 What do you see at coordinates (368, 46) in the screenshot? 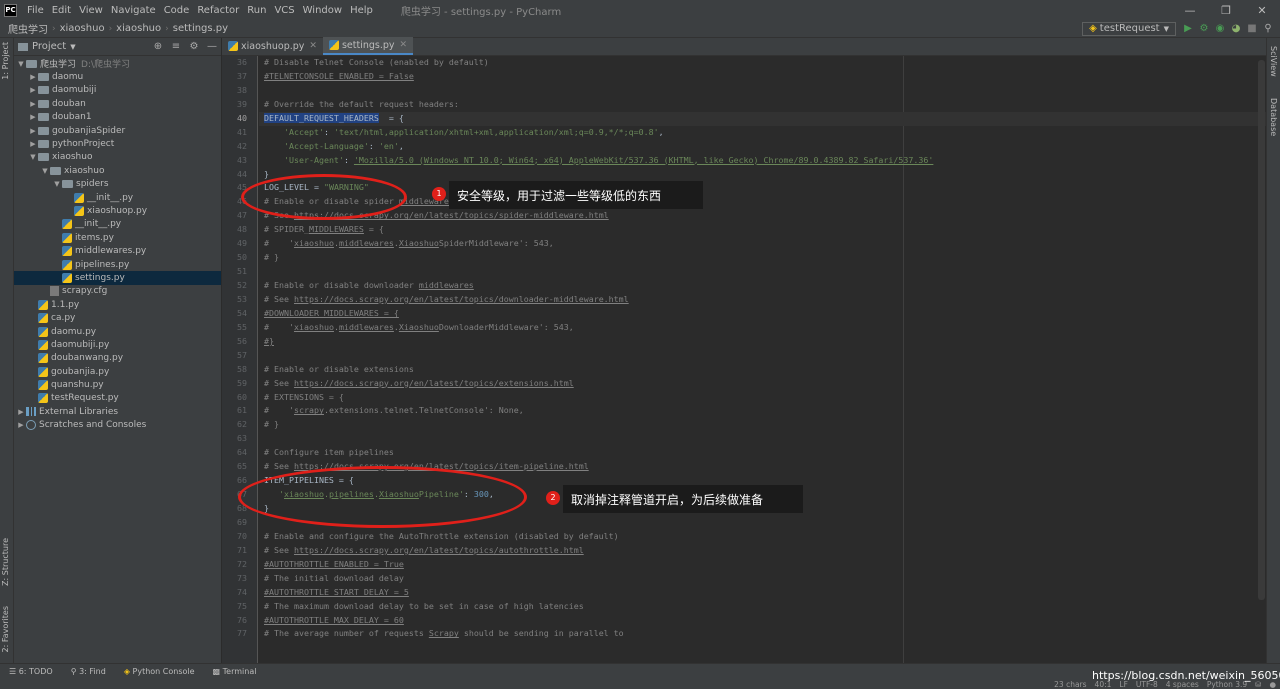
I see `tab-settings: settings.py ✕` at bounding box center [368, 46].